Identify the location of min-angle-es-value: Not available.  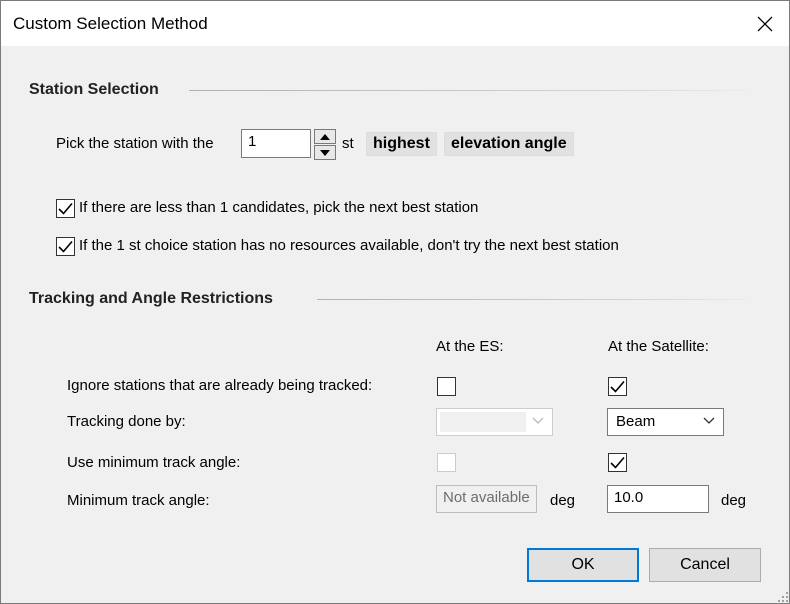
(486, 497).